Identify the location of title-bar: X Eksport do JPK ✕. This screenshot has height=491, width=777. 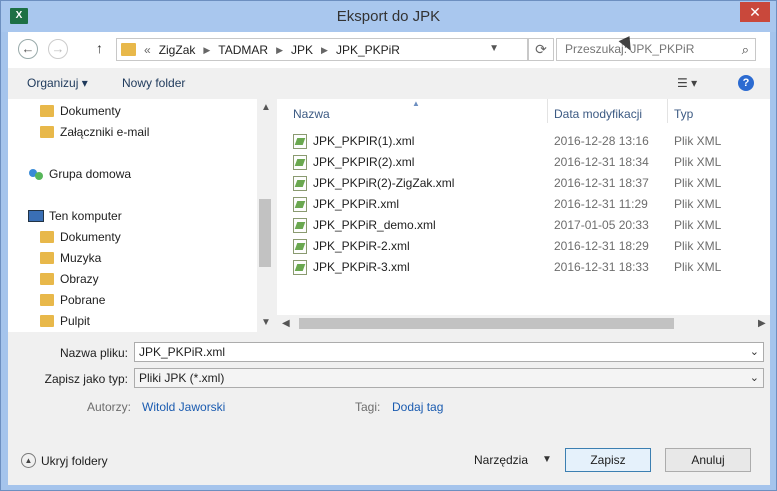
(388, 16).